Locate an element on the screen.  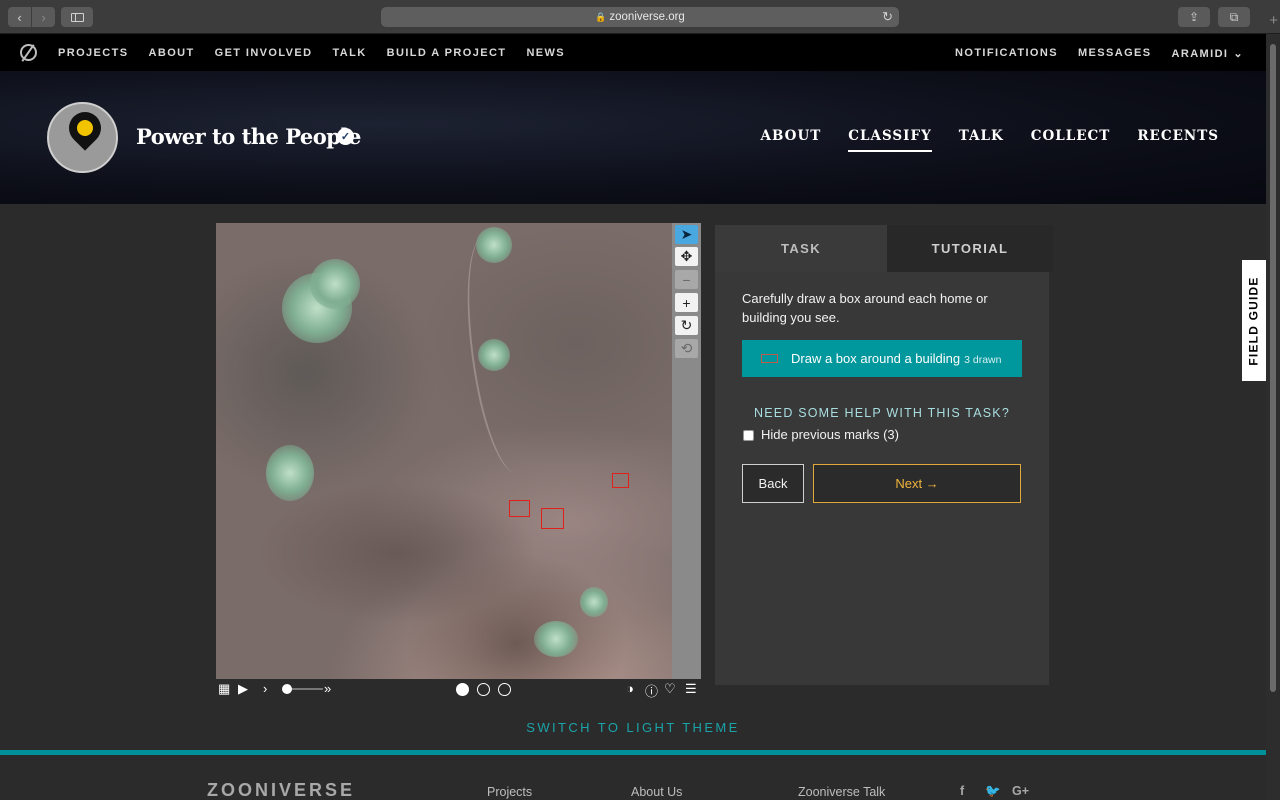
nav-news: NEWS is located at coordinates (545, 53).